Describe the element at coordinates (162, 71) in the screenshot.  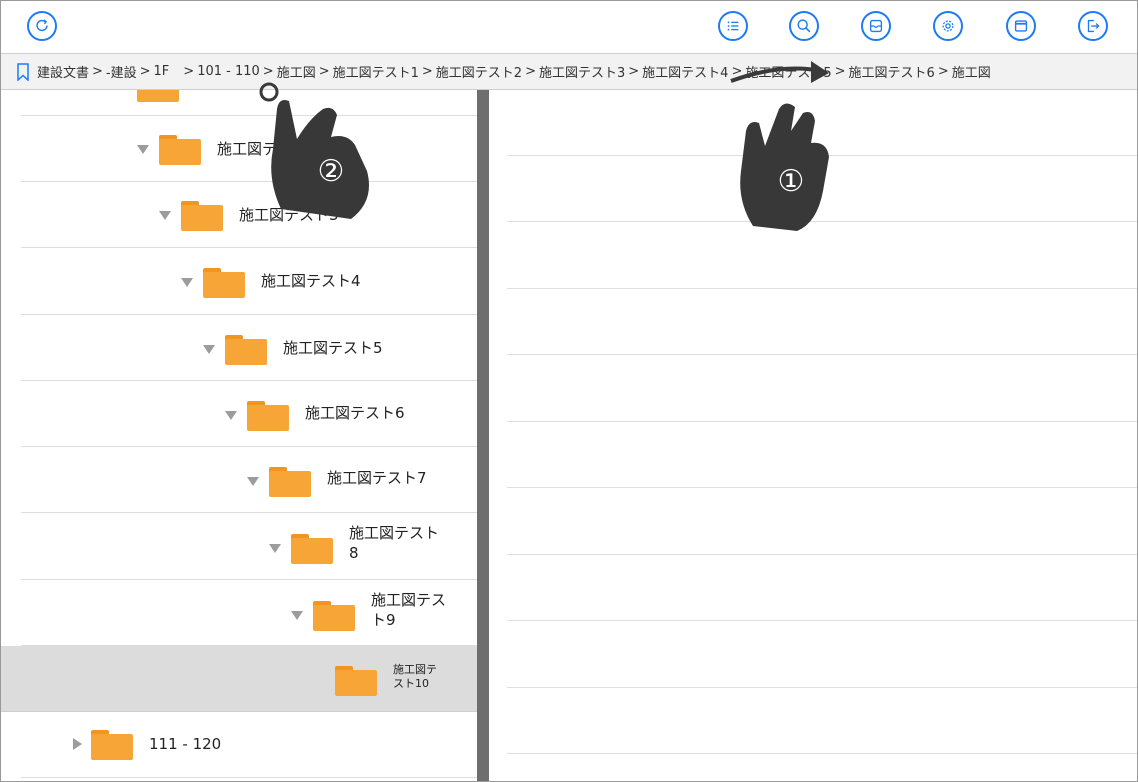
I see `breadcrumb-item: 1F` at that location.